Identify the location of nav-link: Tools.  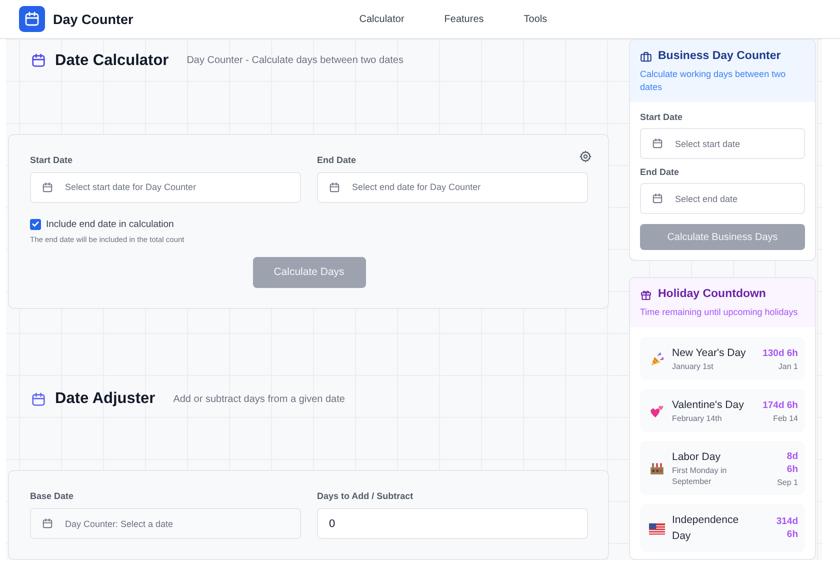
(536, 19).